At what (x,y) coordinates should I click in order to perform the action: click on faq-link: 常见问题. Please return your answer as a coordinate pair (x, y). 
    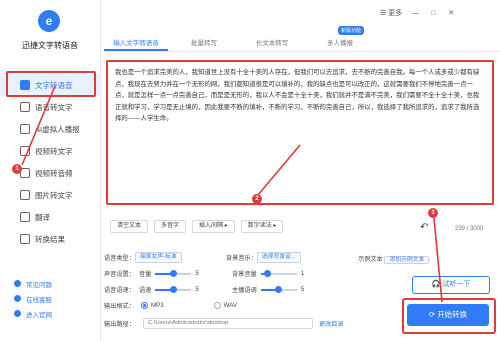
    Looking at the image, I should click on (33, 283).